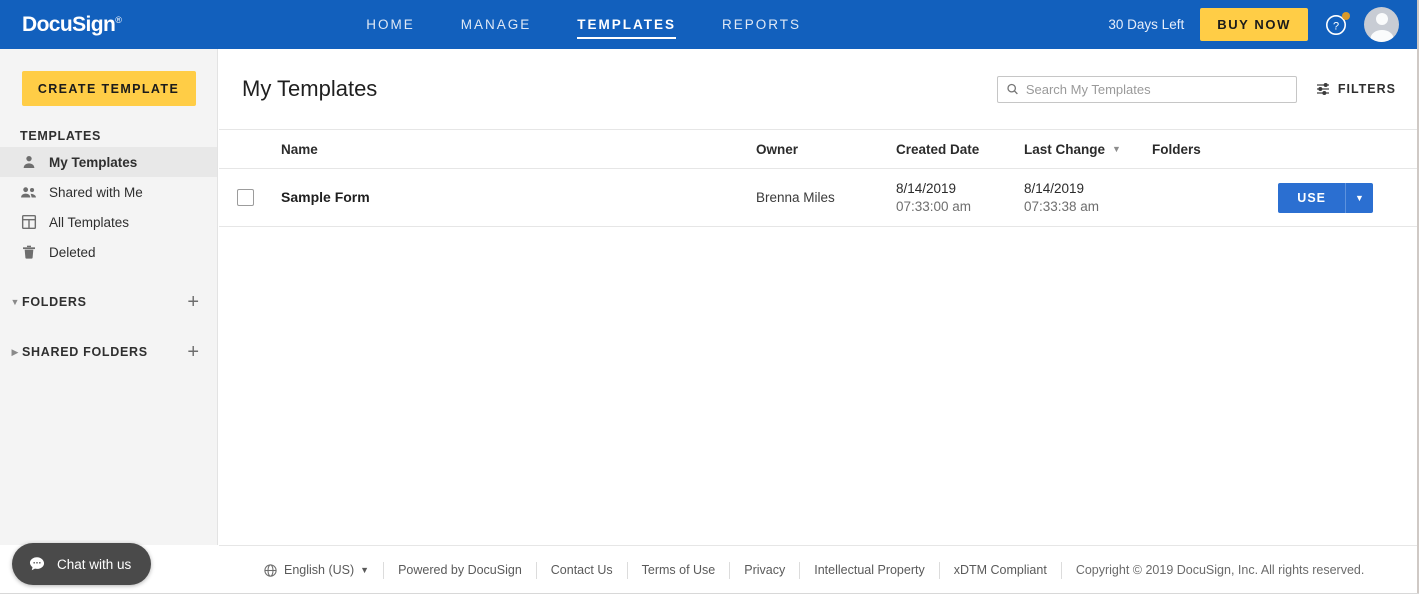 The height and width of the screenshot is (594, 1419). What do you see at coordinates (108, 252) in the screenshot?
I see `sidebar-item-deleted: Deleted` at bounding box center [108, 252].